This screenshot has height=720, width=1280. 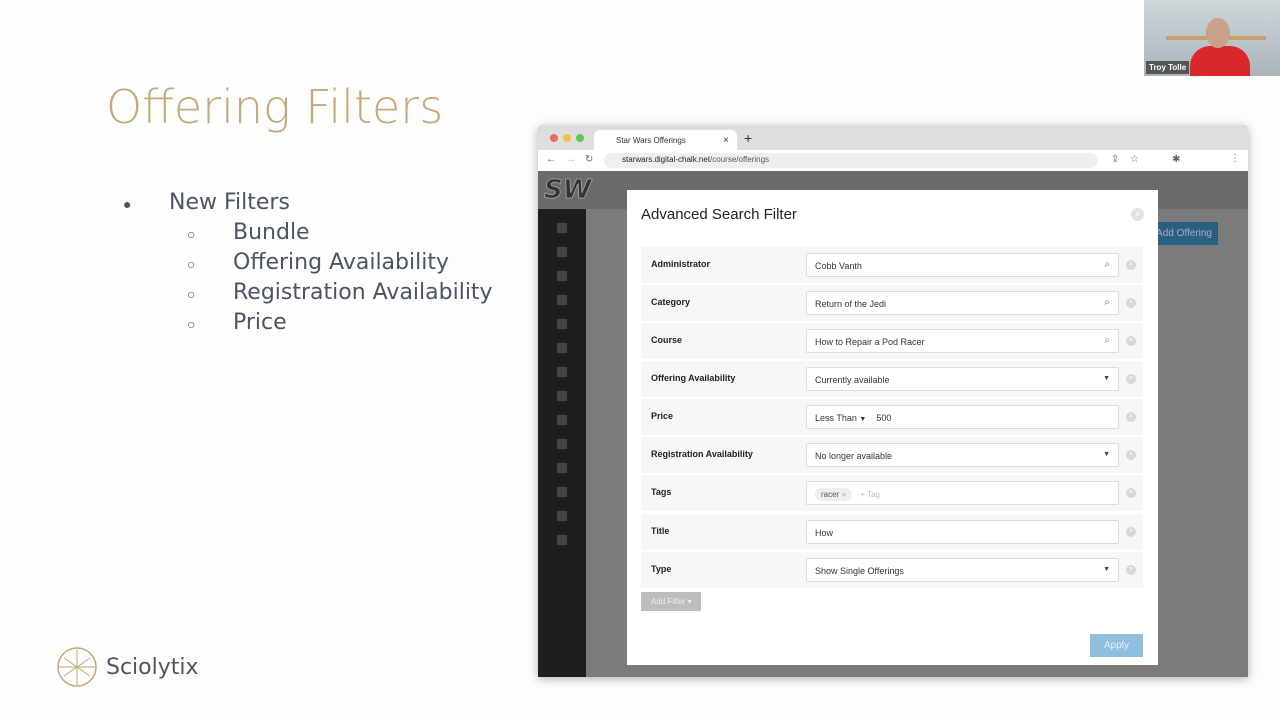 I want to click on filter-row-course: Course How to Repair a Pod Racer ⌕ ×, so click(x=892, y=341).